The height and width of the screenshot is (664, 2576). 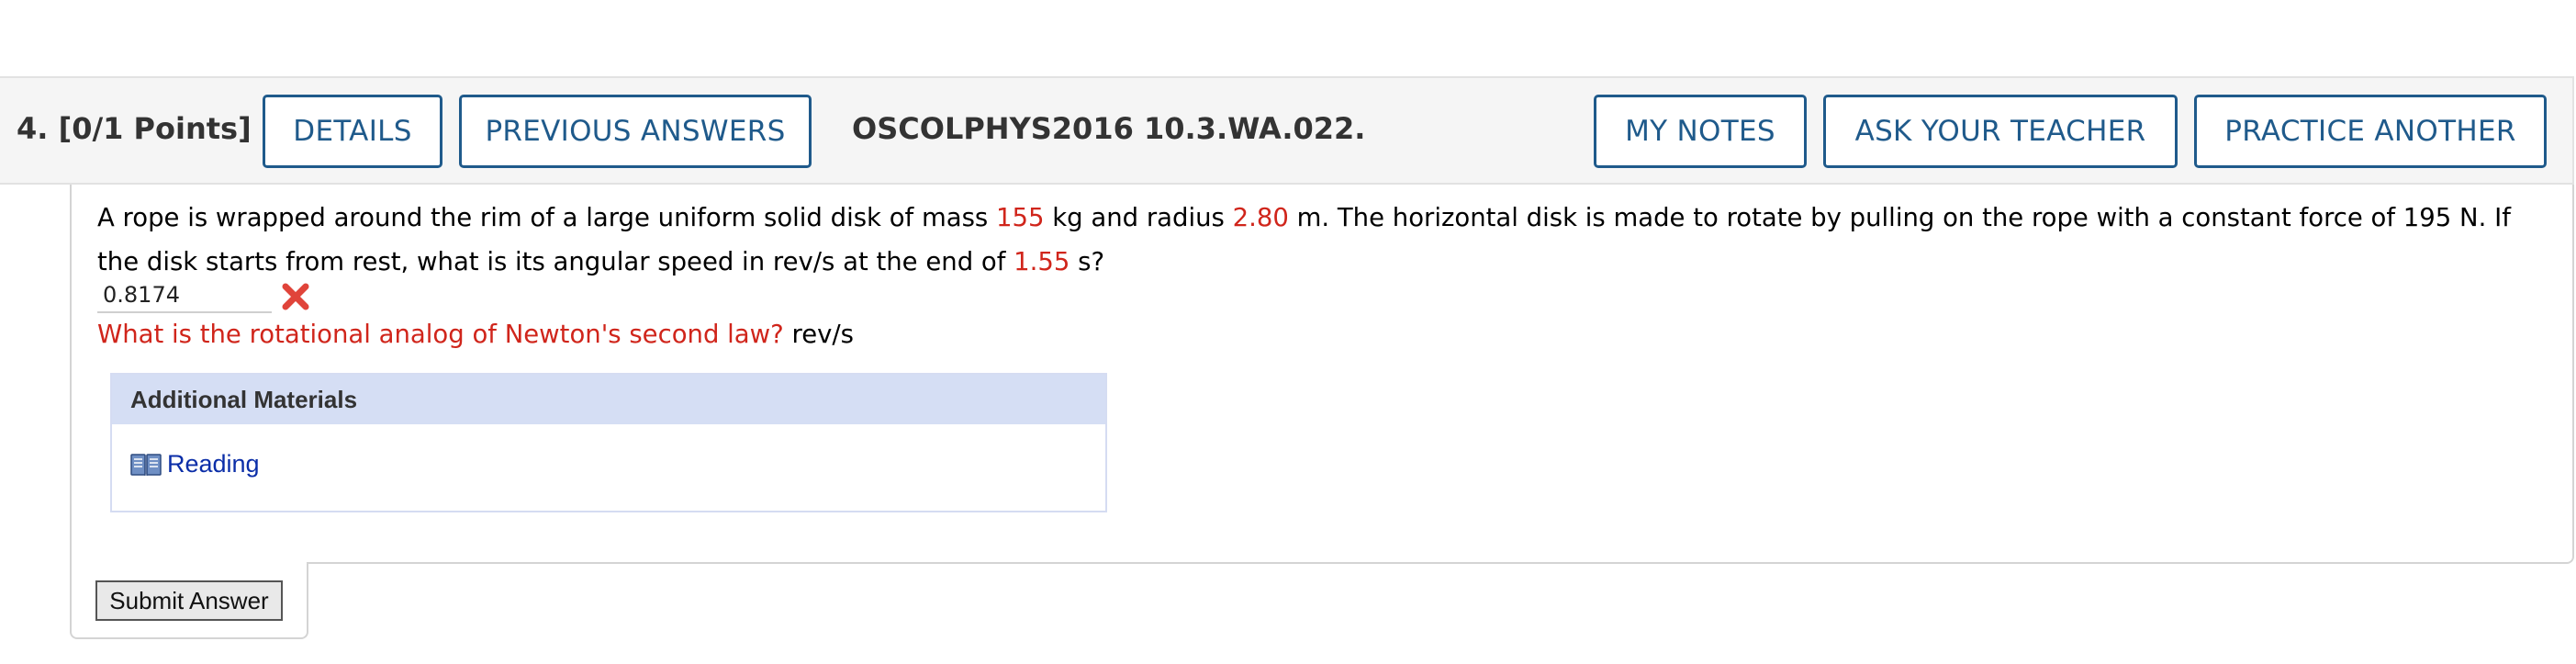 I want to click on radius-value: 2.80, so click(x=1260, y=217).